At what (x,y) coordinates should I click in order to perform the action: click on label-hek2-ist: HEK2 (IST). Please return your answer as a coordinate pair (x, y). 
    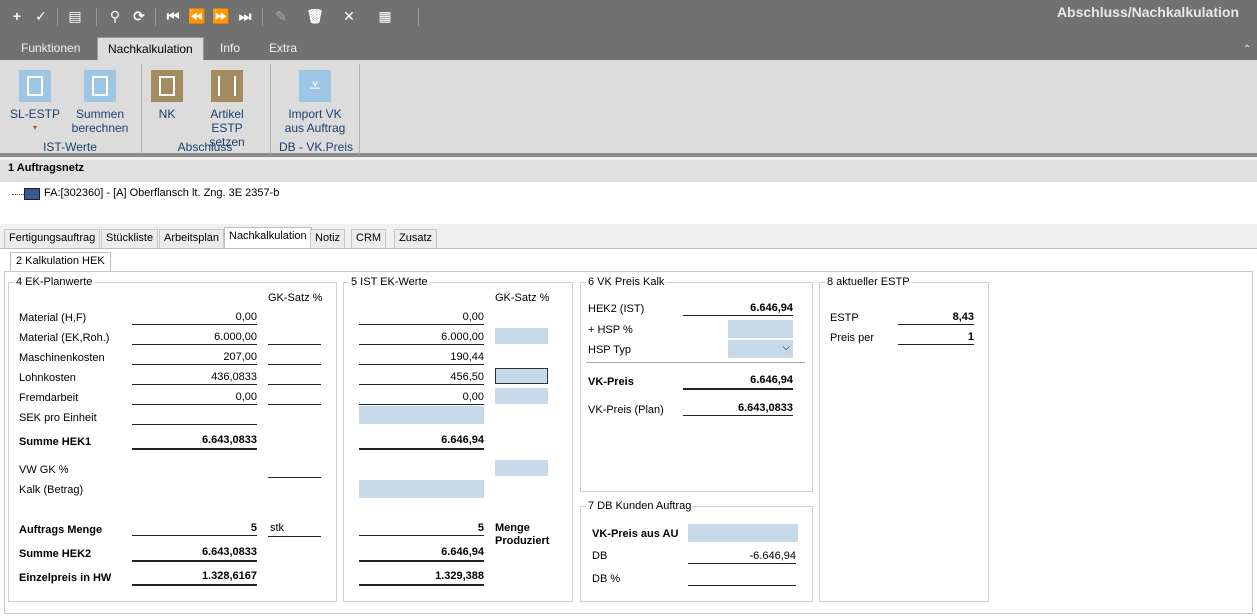
    Looking at the image, I should click on (616, 309).